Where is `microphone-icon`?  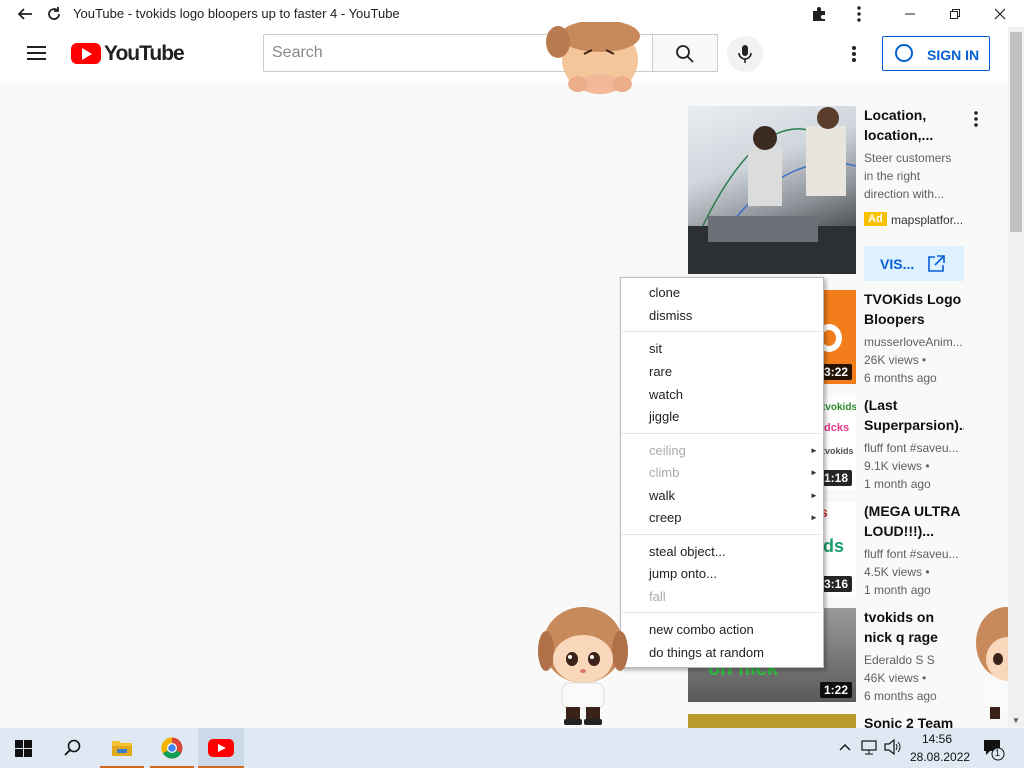 microphone-icon is located at coordinates (745, 54).